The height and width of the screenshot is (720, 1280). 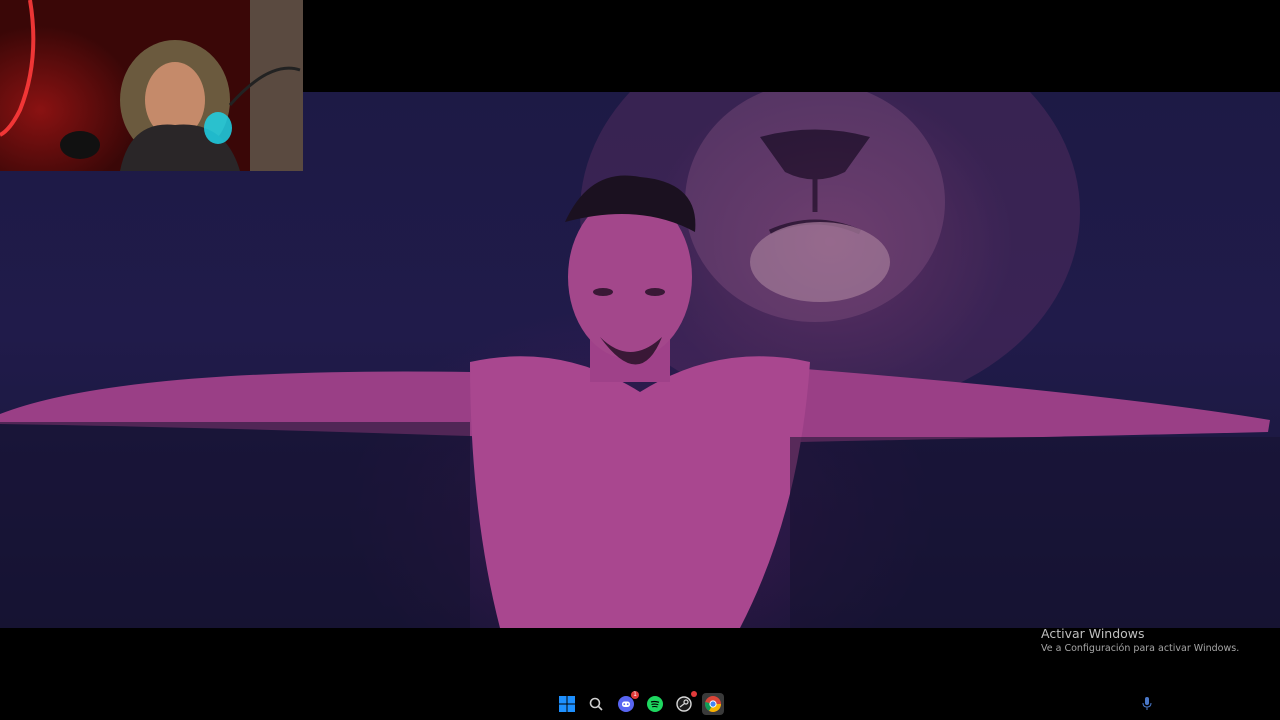 What do you see at coordinates (1140, 648) in the screenshot?
I see `activation-subtitle: Ve a Configuración para activar Windows.` at bounding box center [1140, 648].